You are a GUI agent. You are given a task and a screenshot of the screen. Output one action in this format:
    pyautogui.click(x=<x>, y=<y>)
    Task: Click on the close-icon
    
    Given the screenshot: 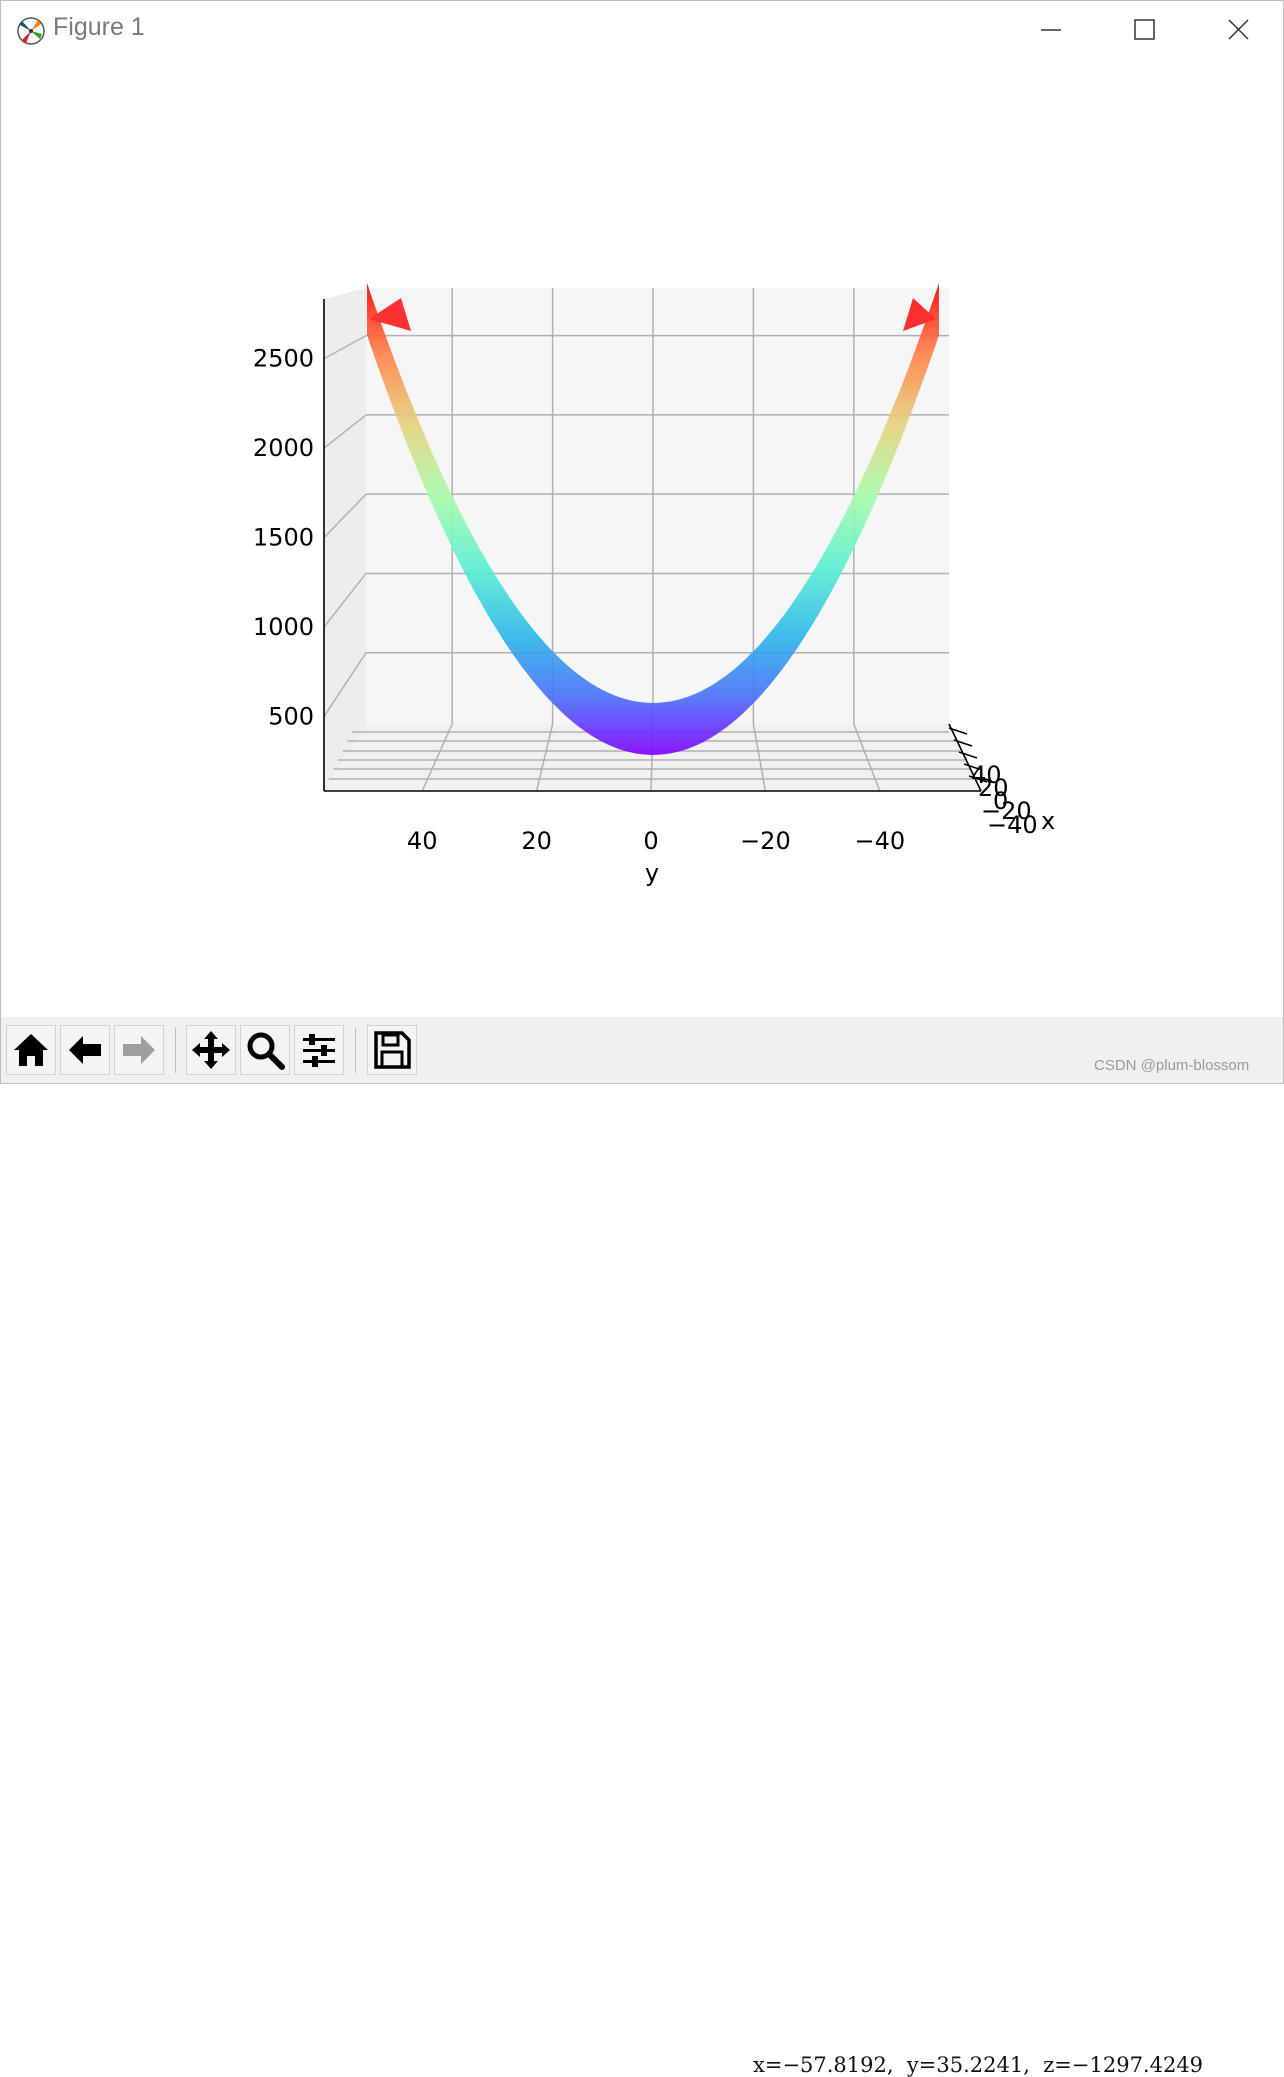 What is the action you would take?
    pyautogui.click(x=1238, y=29)
    